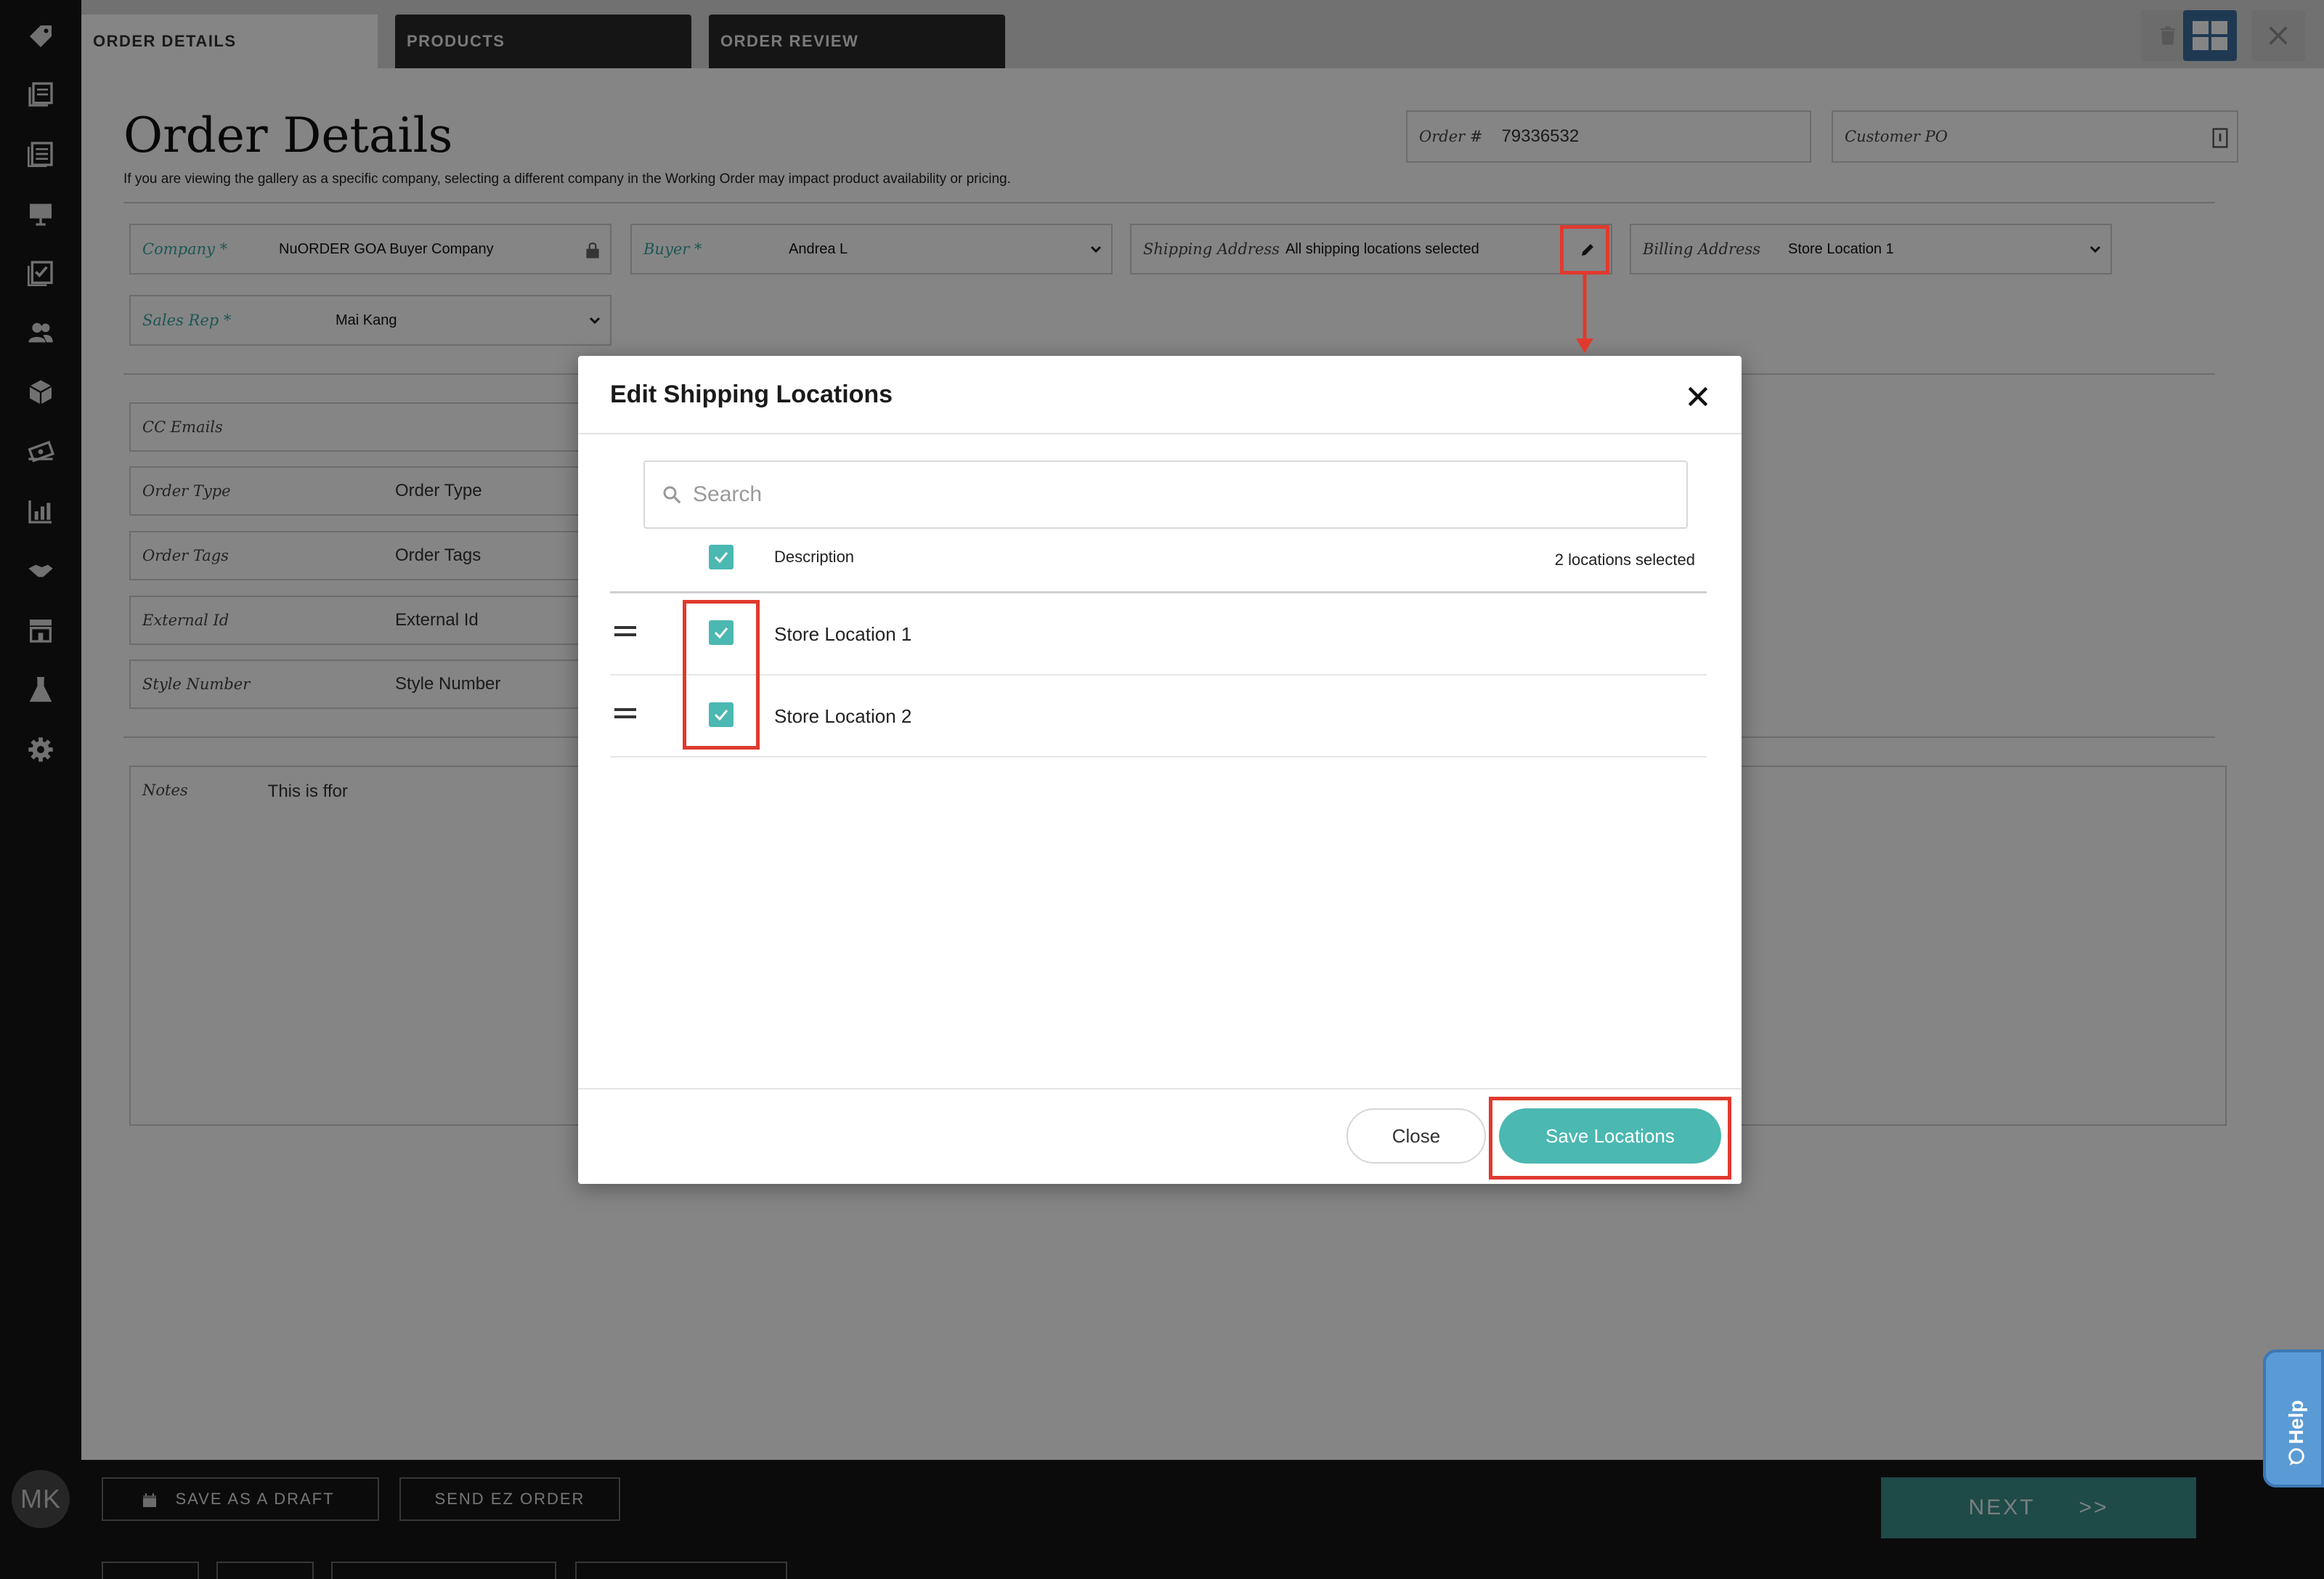  Describe the element at coordinates (1624, 560) in the screenshot. I see `selected-count: 2 locations selected` at that location.